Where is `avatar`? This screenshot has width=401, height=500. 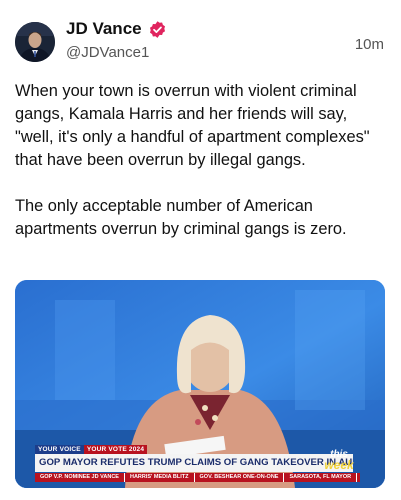 avatar is located at coordinates (35, 42).